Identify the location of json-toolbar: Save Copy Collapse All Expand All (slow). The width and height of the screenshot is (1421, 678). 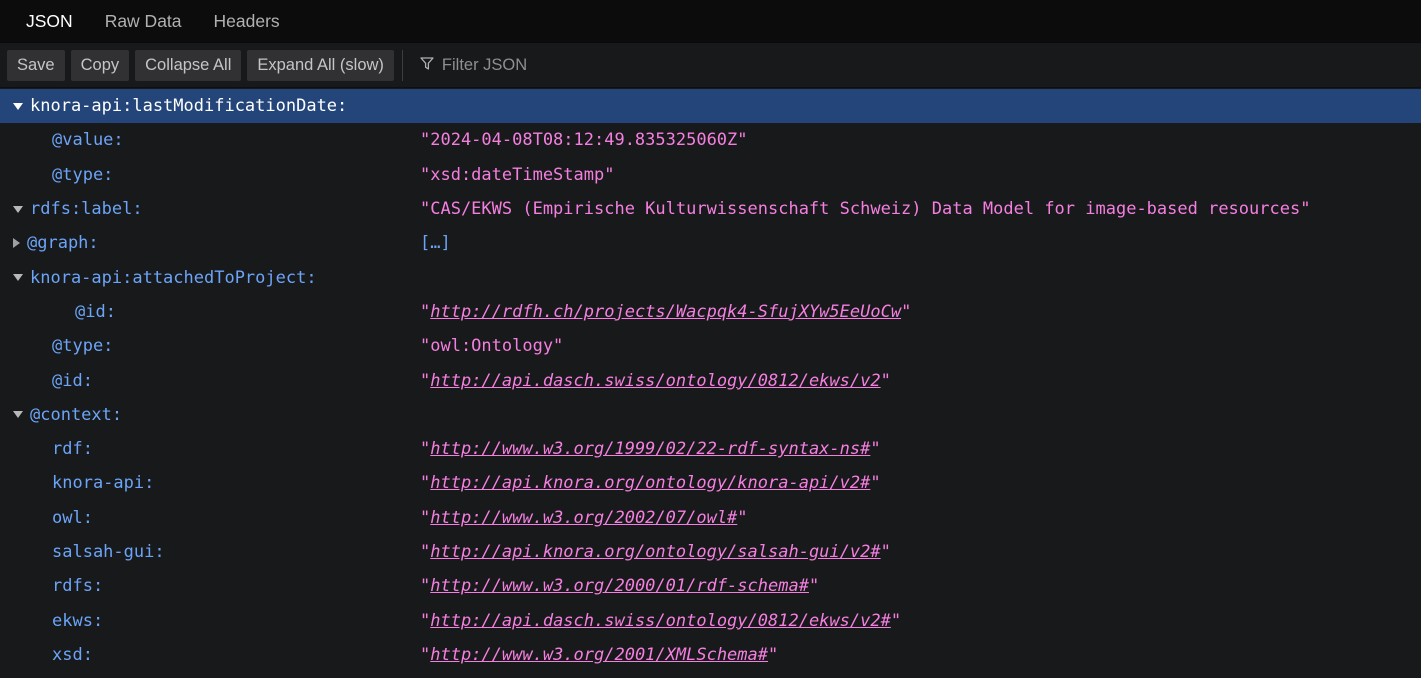
(710, 65).